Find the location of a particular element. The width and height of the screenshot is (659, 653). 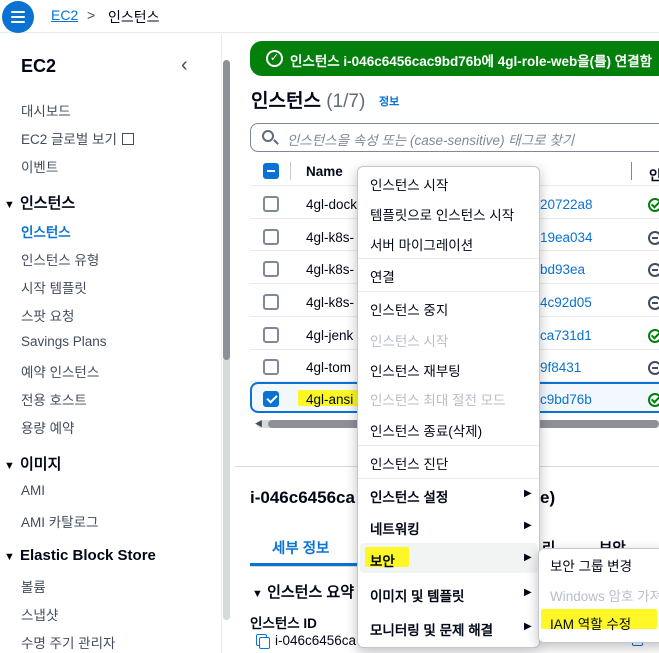

table-cell-instance-id: c9bd76b is located at coordinates (566, 399).